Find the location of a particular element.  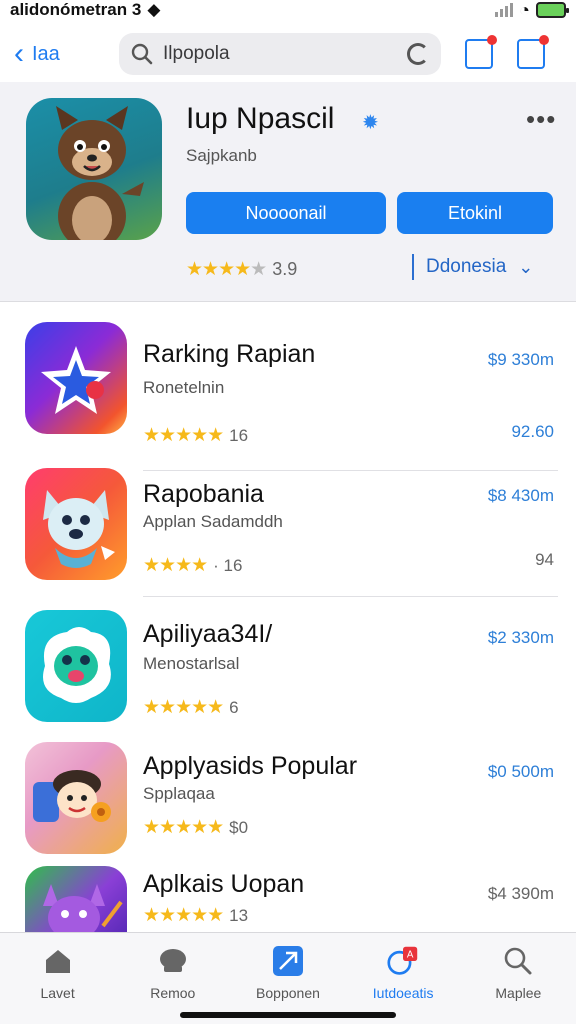

location-icon: ◆ is located at coordinates (154, 9).